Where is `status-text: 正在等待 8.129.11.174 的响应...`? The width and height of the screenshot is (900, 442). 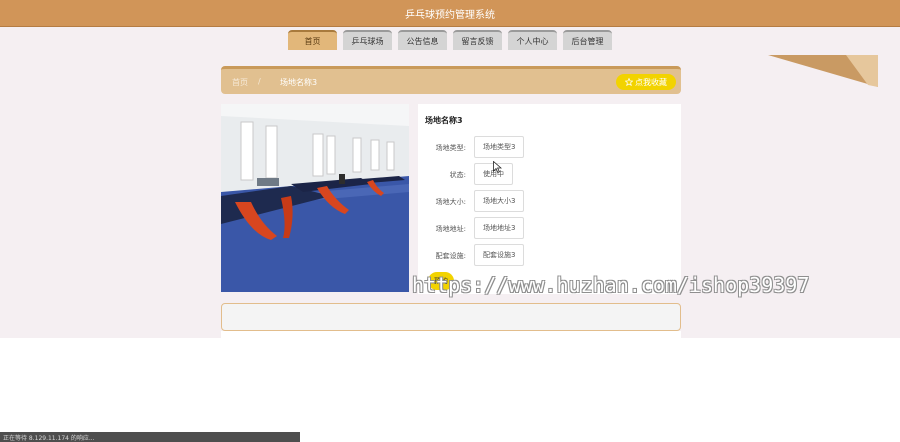
status-text: 正在等待 8.129.11.174 的响应... is located at coordinates (49, 438).